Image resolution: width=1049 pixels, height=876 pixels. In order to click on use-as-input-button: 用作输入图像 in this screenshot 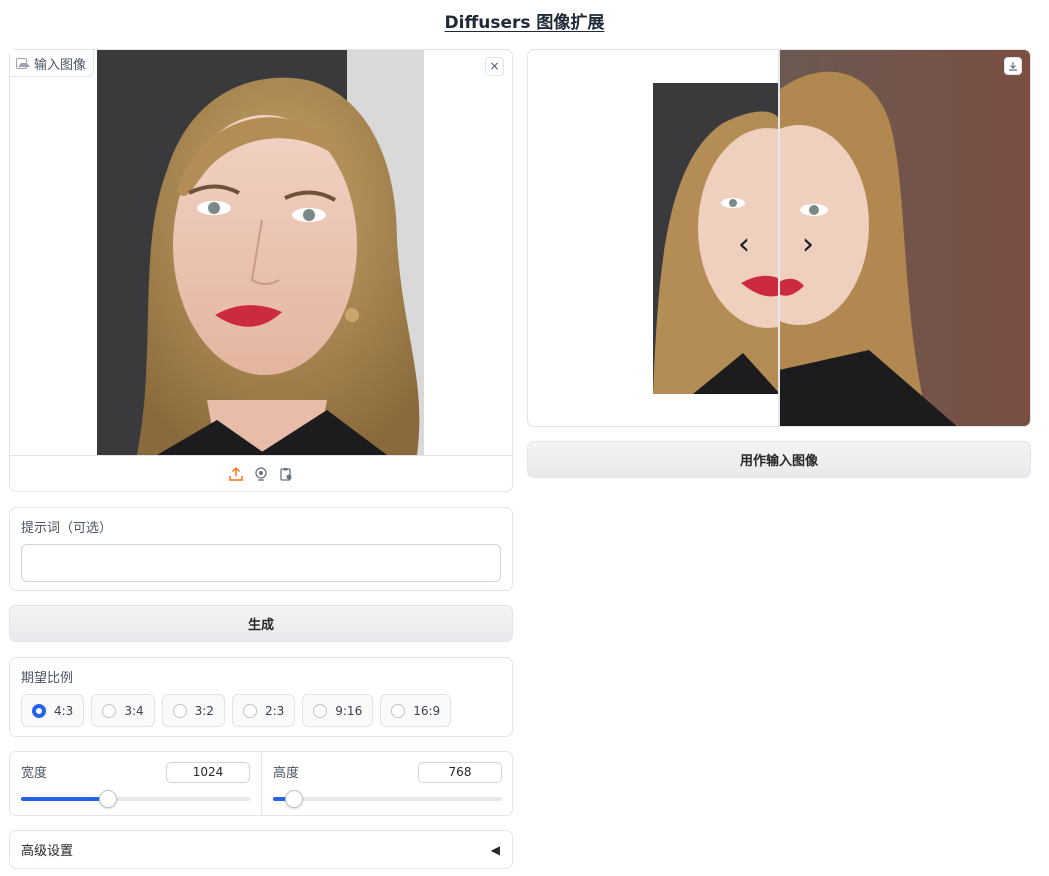, I will do `click(779, 459)`.